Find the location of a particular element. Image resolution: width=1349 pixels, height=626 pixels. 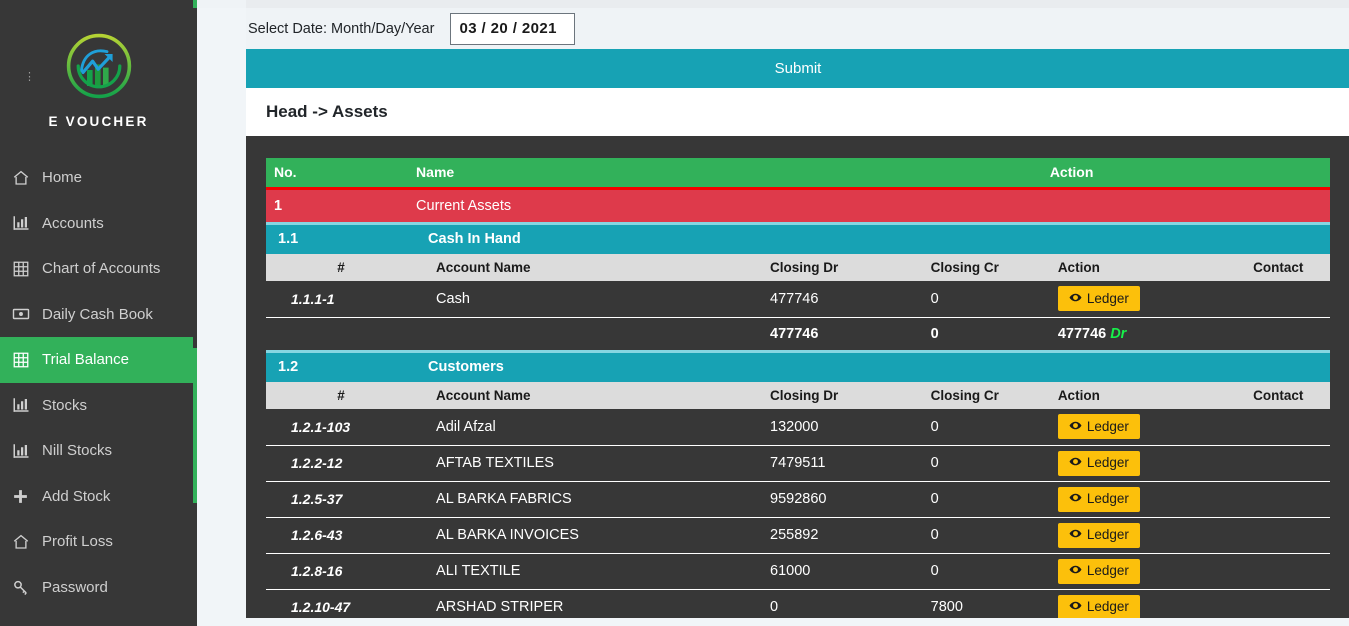

row-account: Adil Afzal is located at coordinates (586, 427).